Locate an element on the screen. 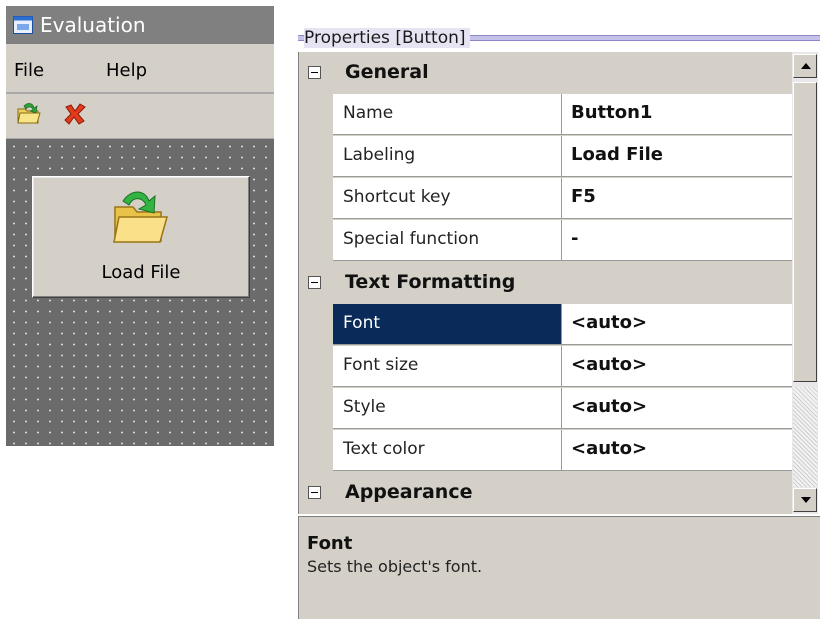 Image resolution: width=820 pixels, height=619 pixels. property-row-text-color: Text color <auto> is located at coordinates (563, 451).